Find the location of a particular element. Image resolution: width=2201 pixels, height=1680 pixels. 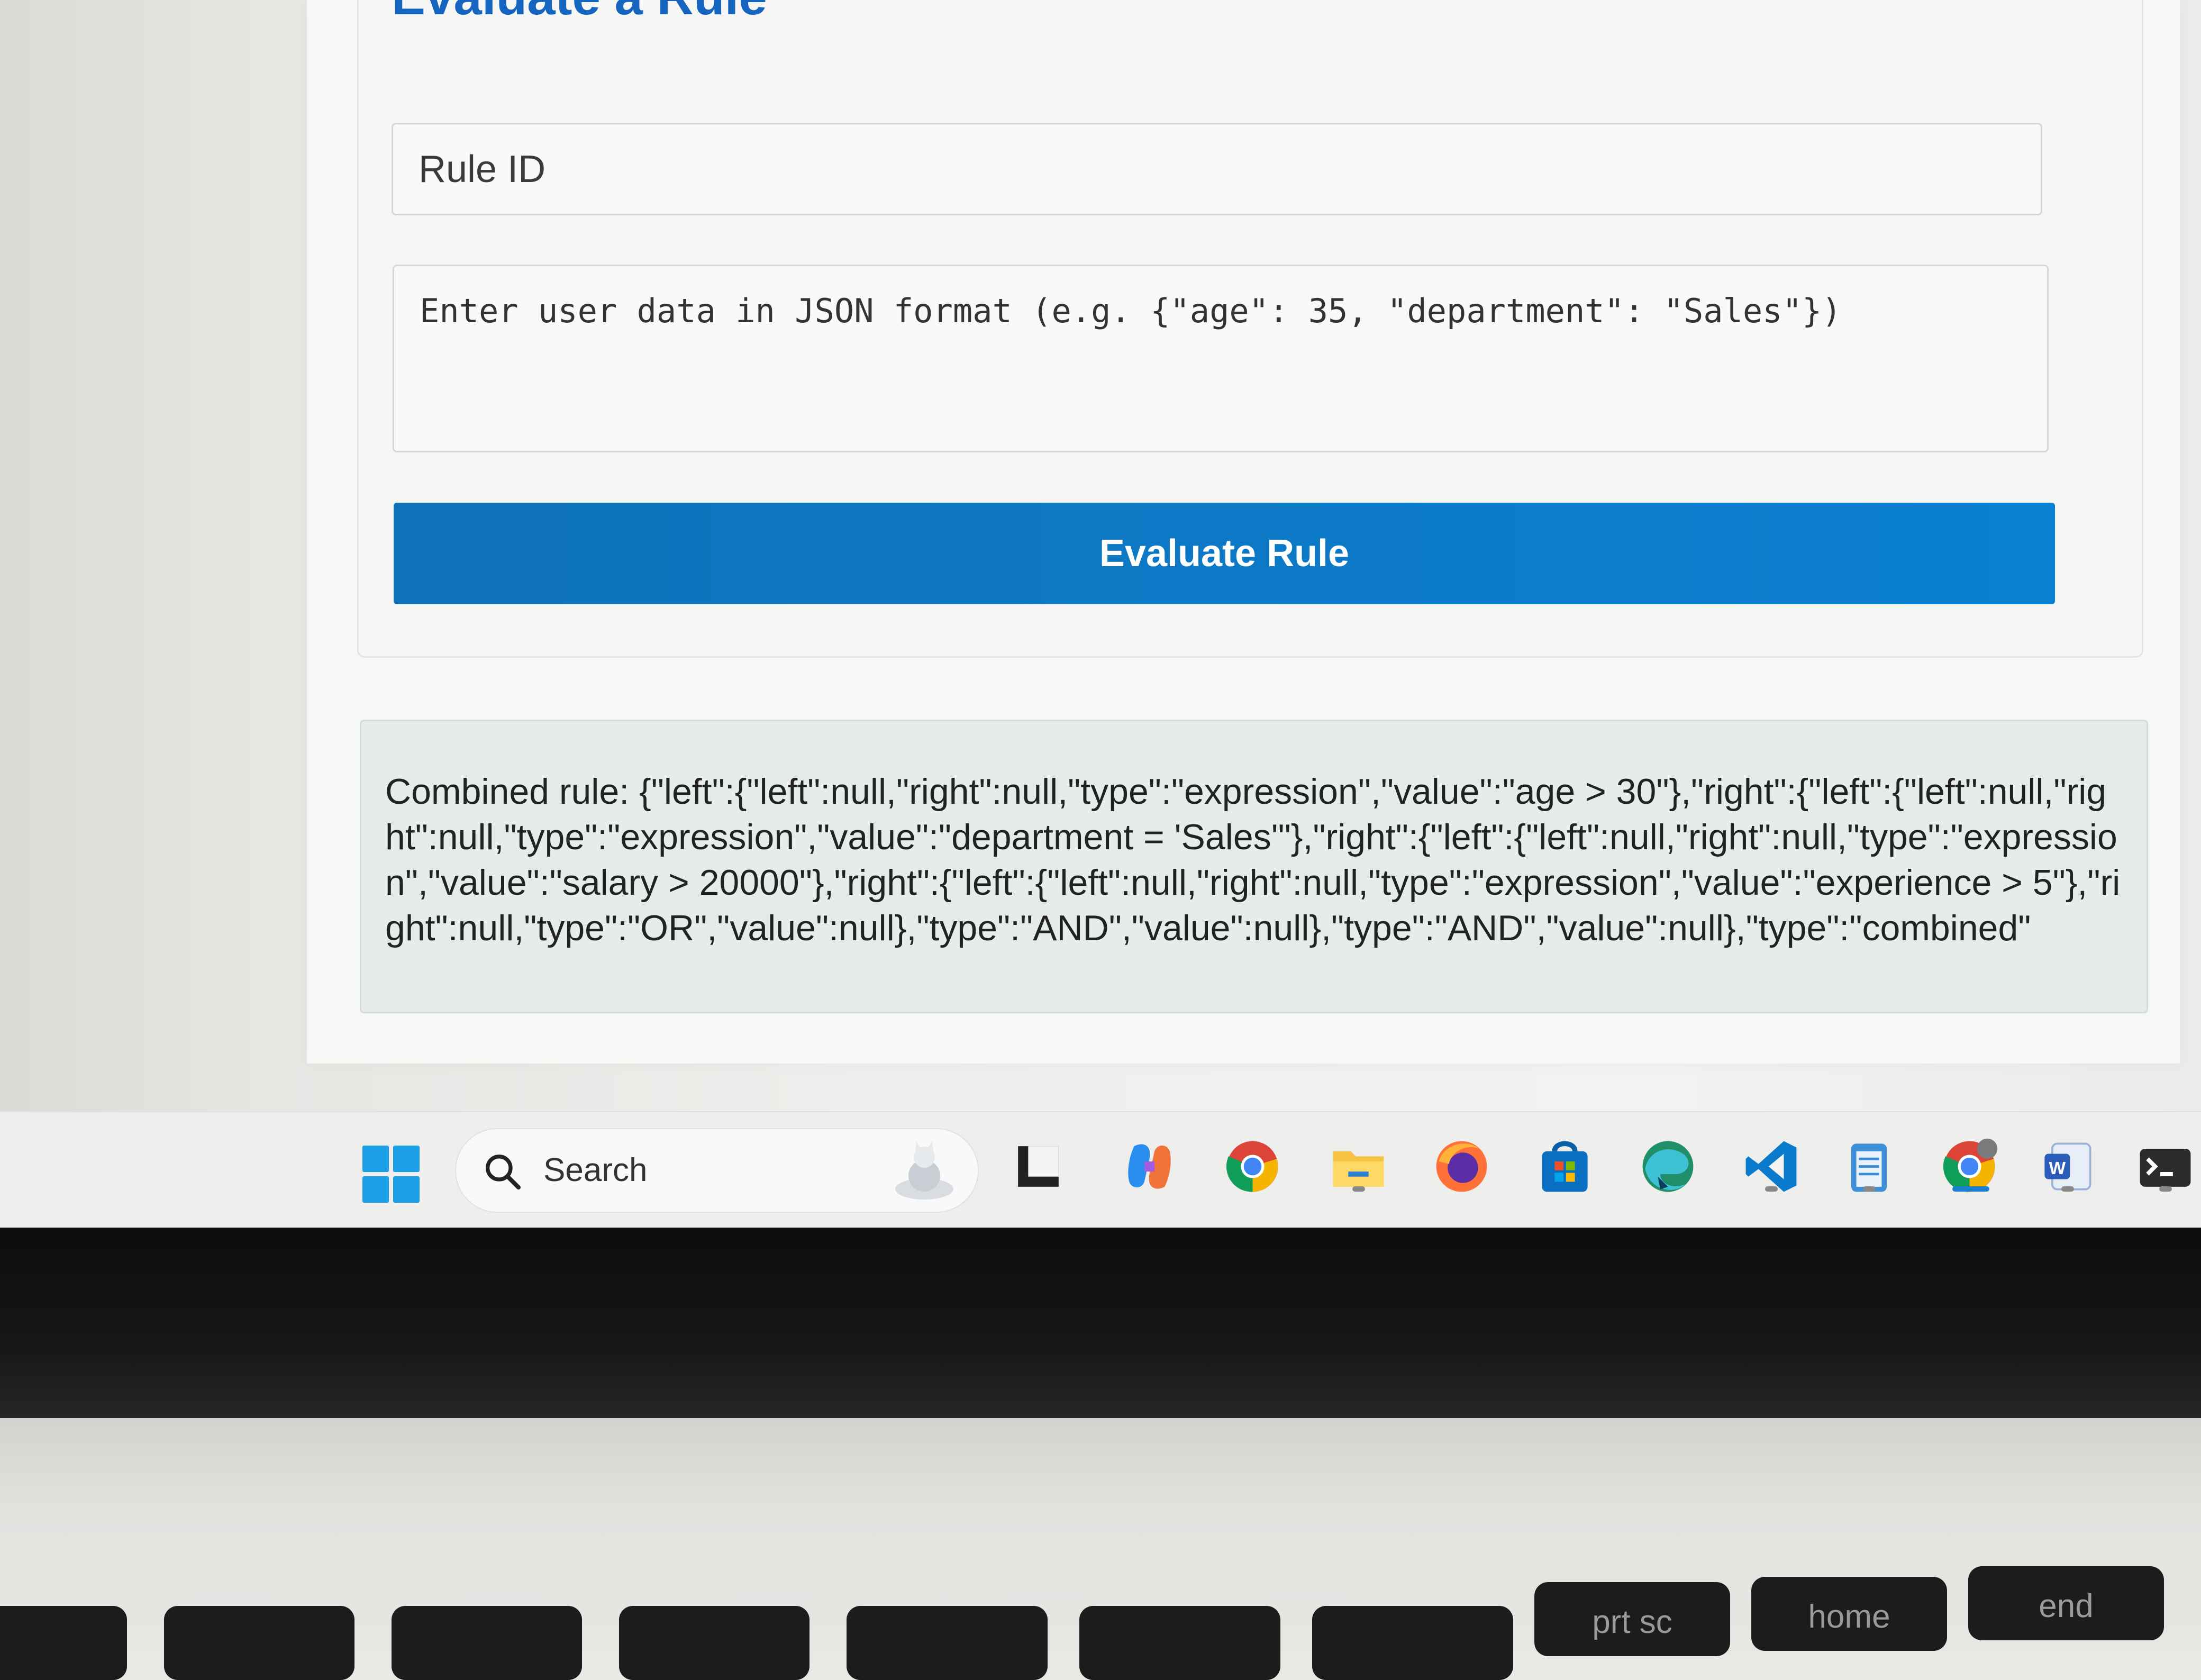

microsoft-store-icon is located at coordinates (1564, 1166).